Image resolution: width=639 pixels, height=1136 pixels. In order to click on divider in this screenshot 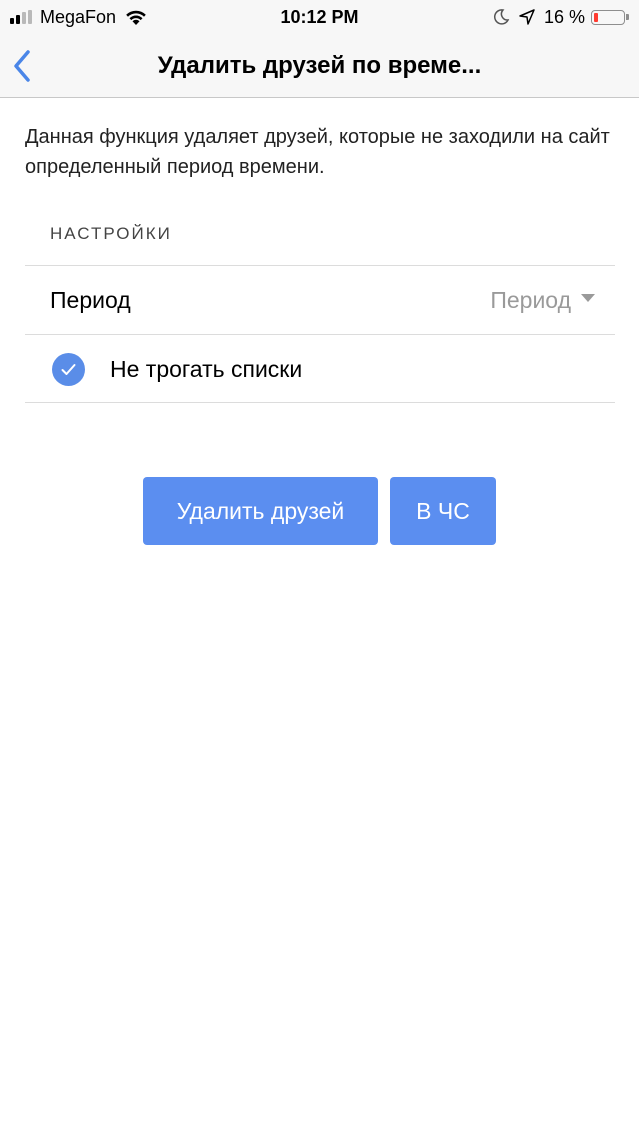, I will do `click(320, 402)`.